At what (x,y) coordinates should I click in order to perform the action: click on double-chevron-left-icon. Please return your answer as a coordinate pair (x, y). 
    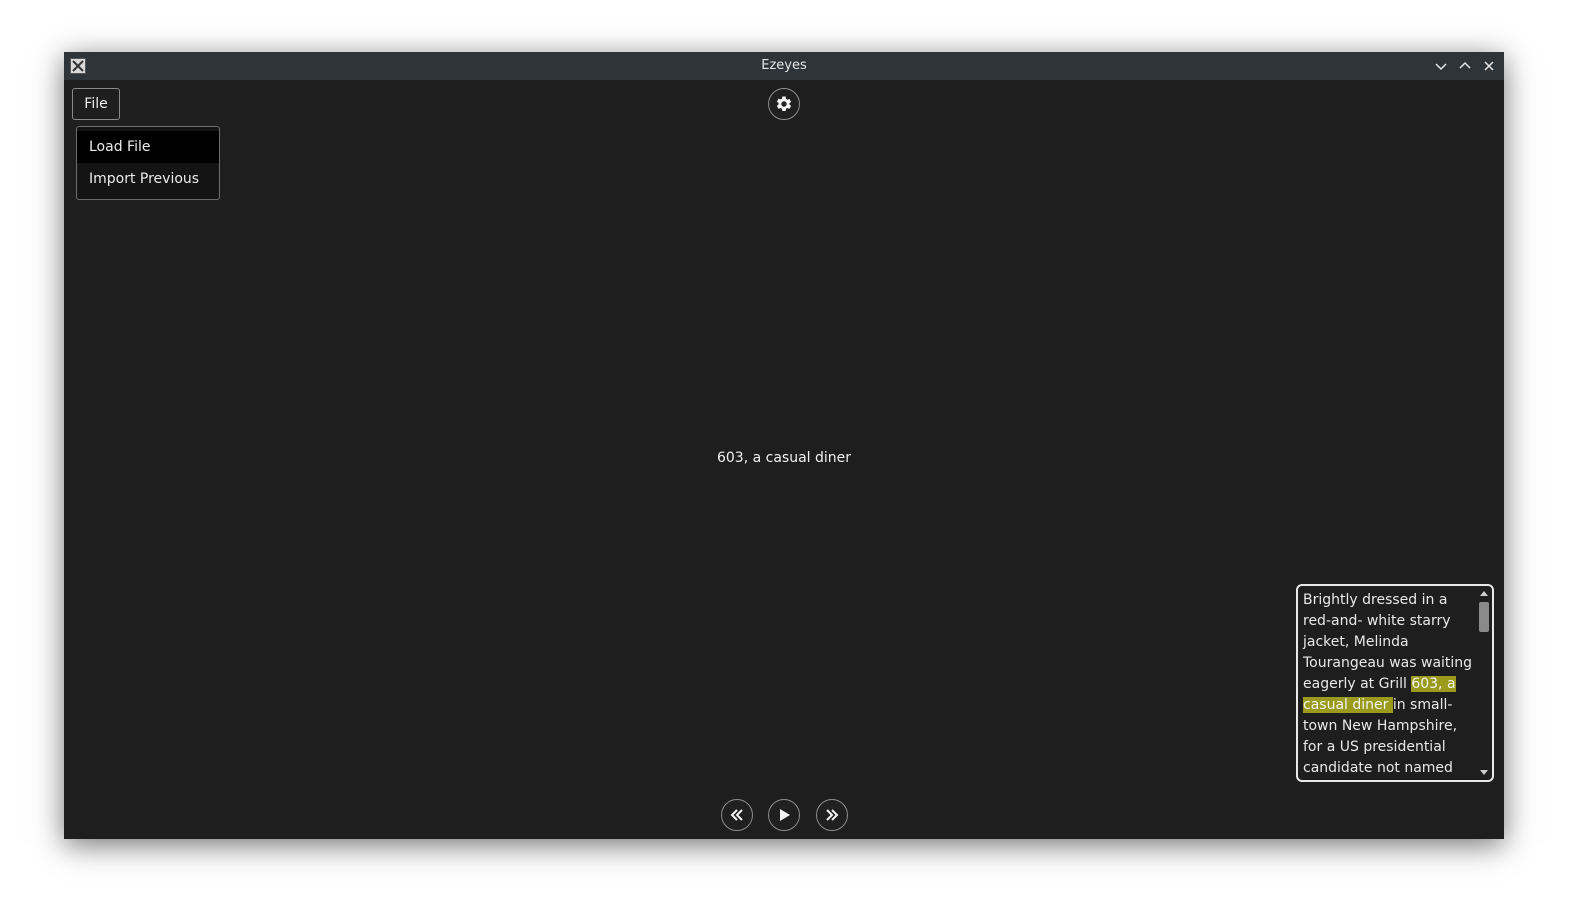
    Looking at the image, I should click on (736, 815).